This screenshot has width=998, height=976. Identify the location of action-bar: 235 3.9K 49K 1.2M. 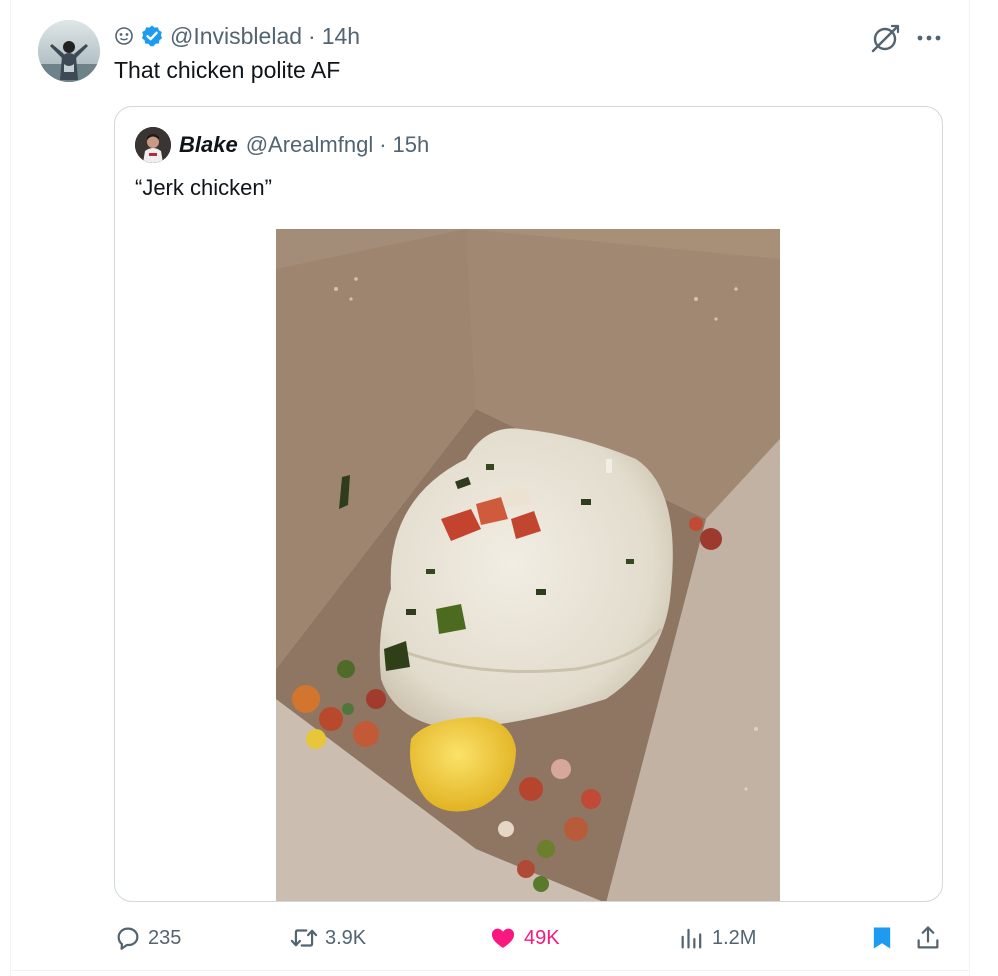
(530, 938).